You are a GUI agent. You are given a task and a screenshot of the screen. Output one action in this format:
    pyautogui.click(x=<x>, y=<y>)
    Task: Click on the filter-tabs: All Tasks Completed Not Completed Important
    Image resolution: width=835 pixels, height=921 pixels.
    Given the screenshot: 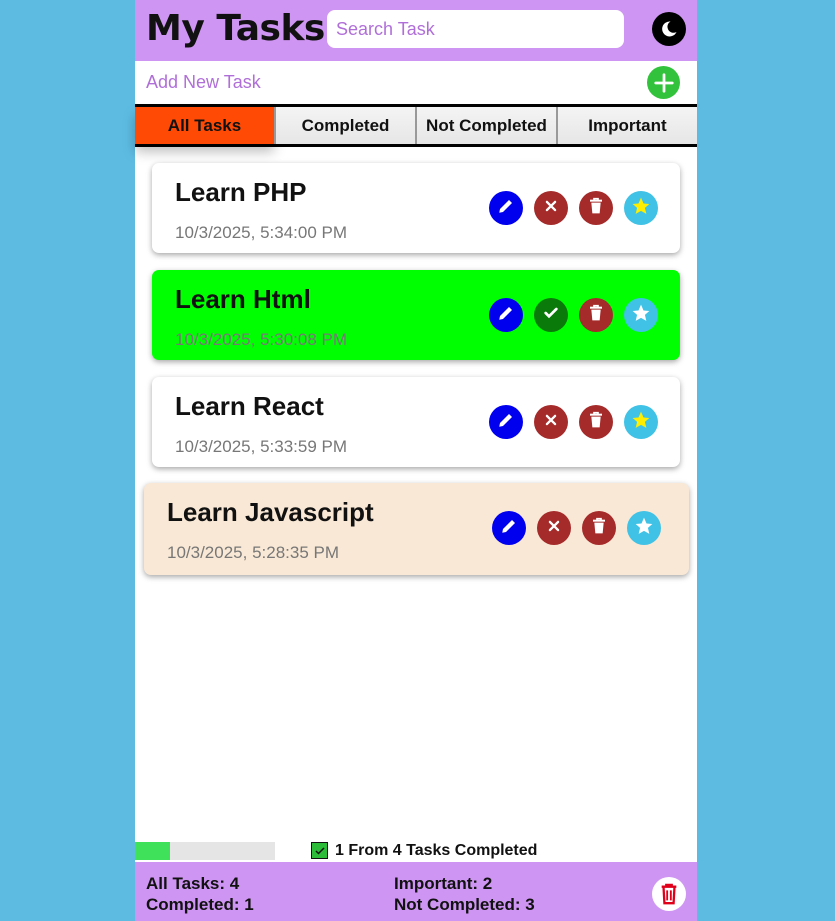 What is the action you would take?
    pyautogui.click(x=416, y=125)
    